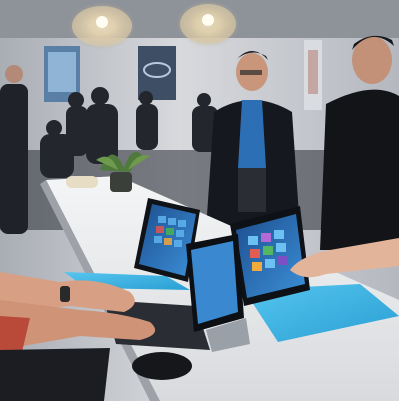 This screenshot has width=399, height=401. Describe the element at coordinates (82, 182) in the screenshot. I see `snack-plate` at that location.